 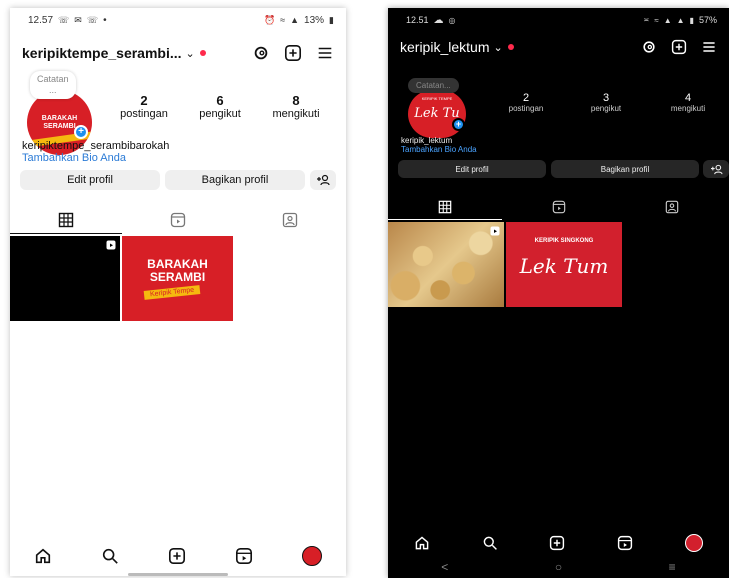 I want to click on mail-icon: ✉, so click(x=78, y=19).